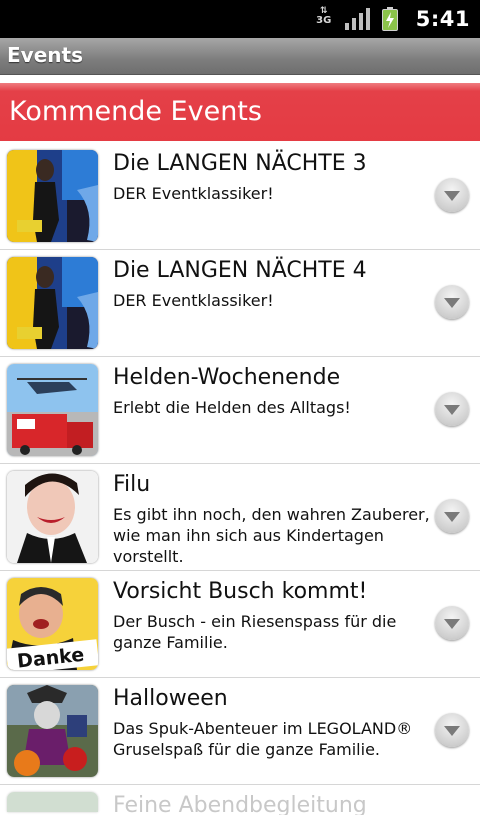 This screenshot has height=815, width=480. What do you see at coordinates (240, 591) in the screenshot?
I see `event-title: Vorsicht Busch kommt!` at bounding box center [240, 591].